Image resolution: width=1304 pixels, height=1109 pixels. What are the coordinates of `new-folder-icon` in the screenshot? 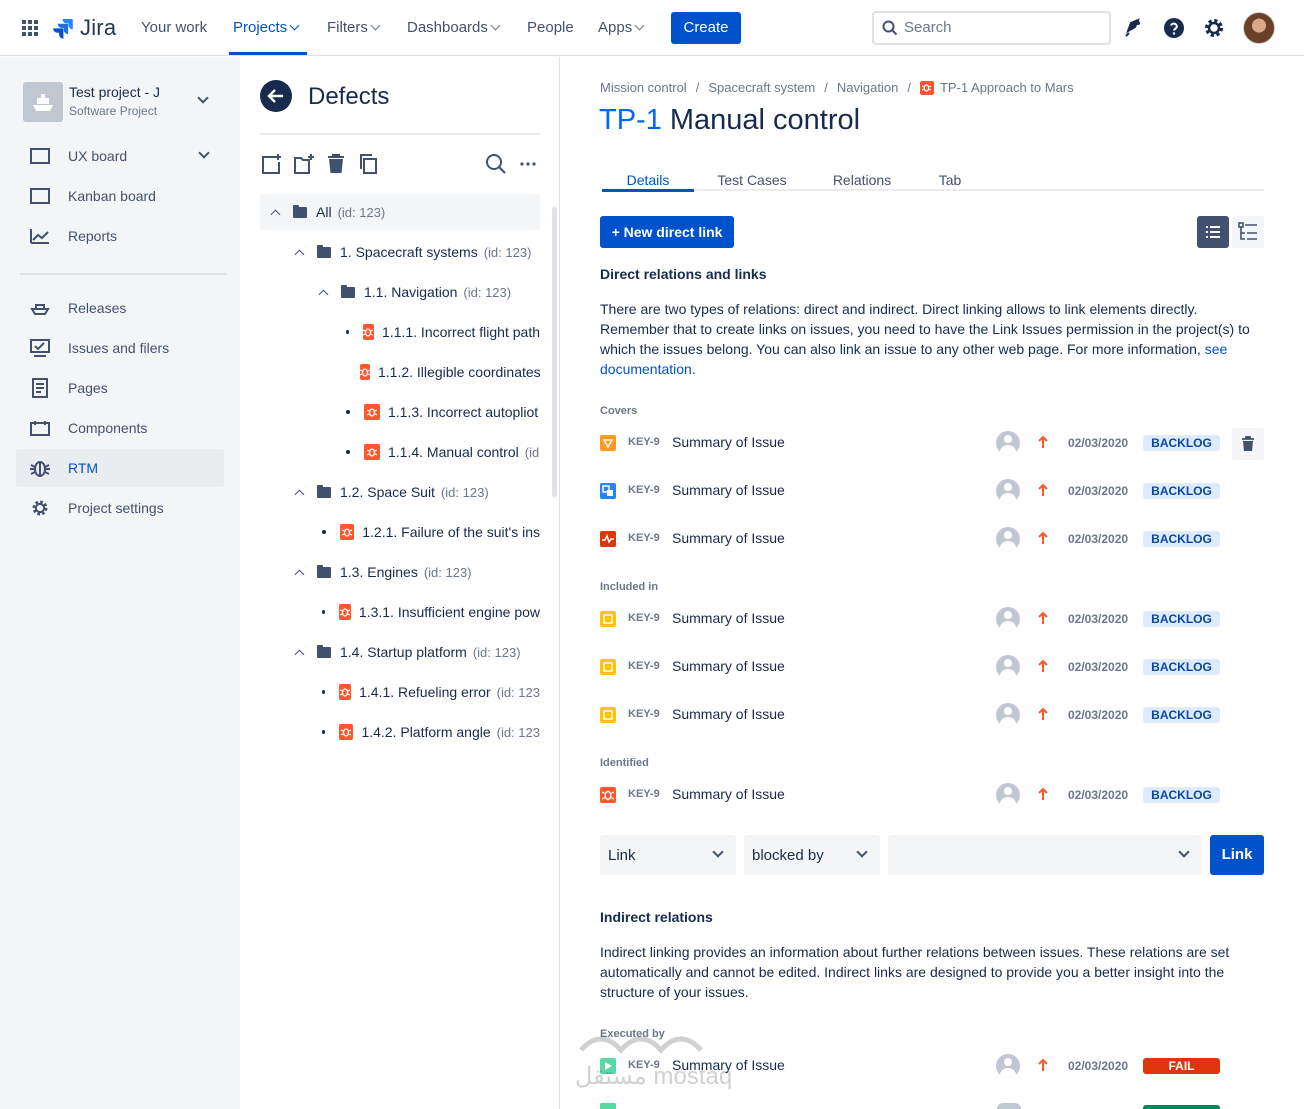 It's located at (304, 164).